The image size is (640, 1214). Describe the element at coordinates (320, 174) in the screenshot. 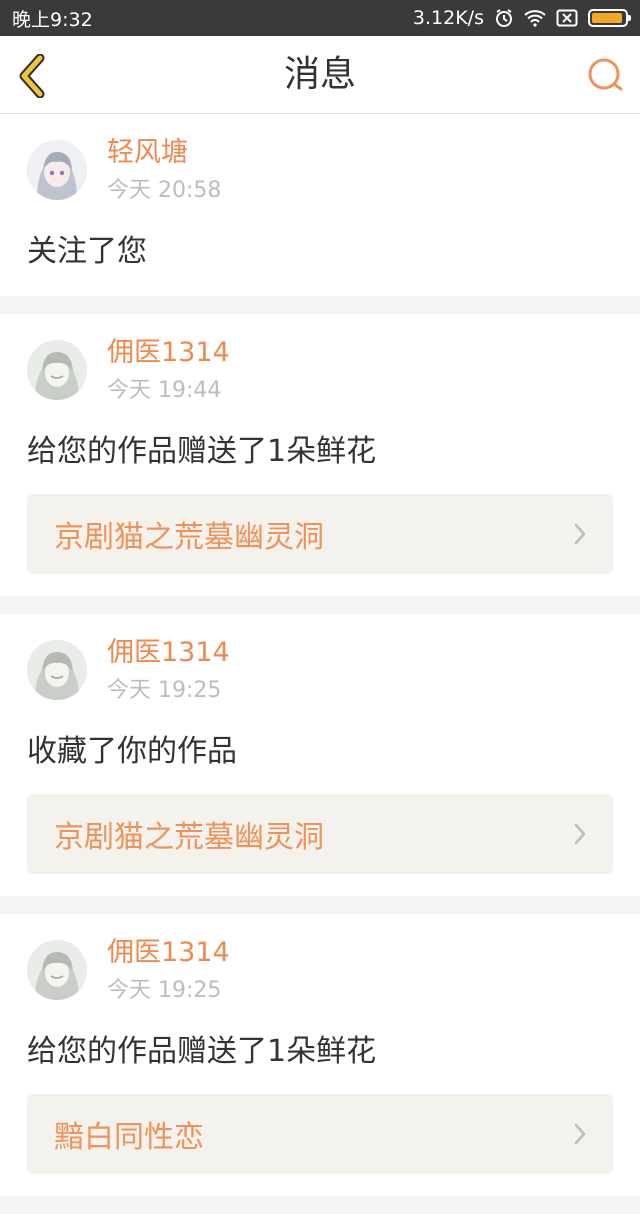

I see `message-header: 轻风塘 今天 20:58` at that location.